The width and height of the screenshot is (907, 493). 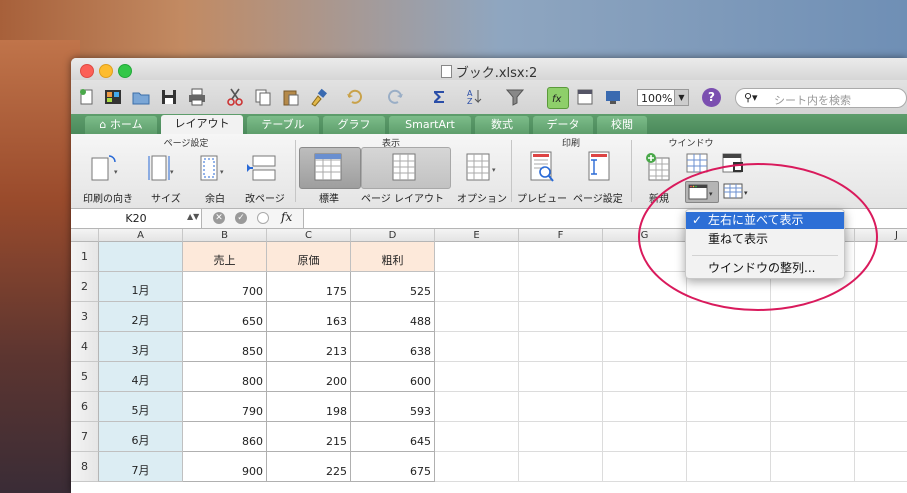 What do you see at coordinates (542, 197) in the screenshot?
I see `print-preview-button: プレビュー` at bounding box center [542, 197].